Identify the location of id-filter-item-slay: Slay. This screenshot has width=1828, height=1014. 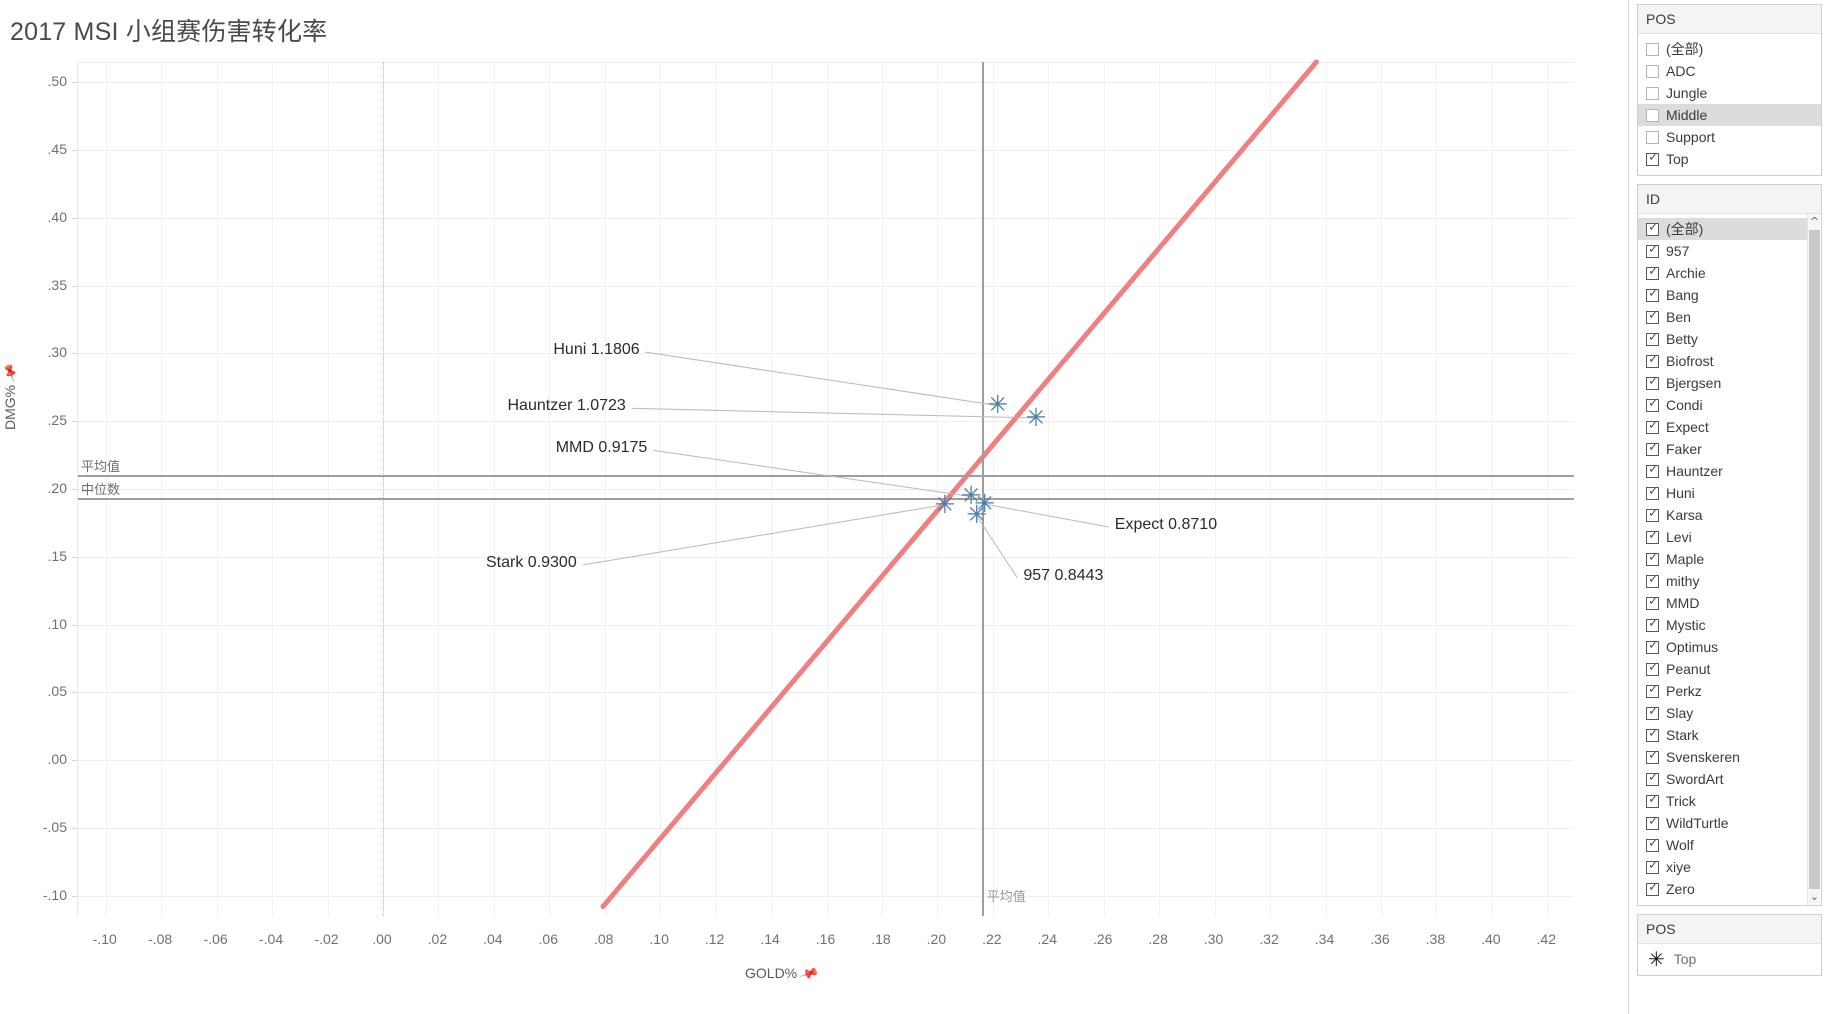
(1722, 713).